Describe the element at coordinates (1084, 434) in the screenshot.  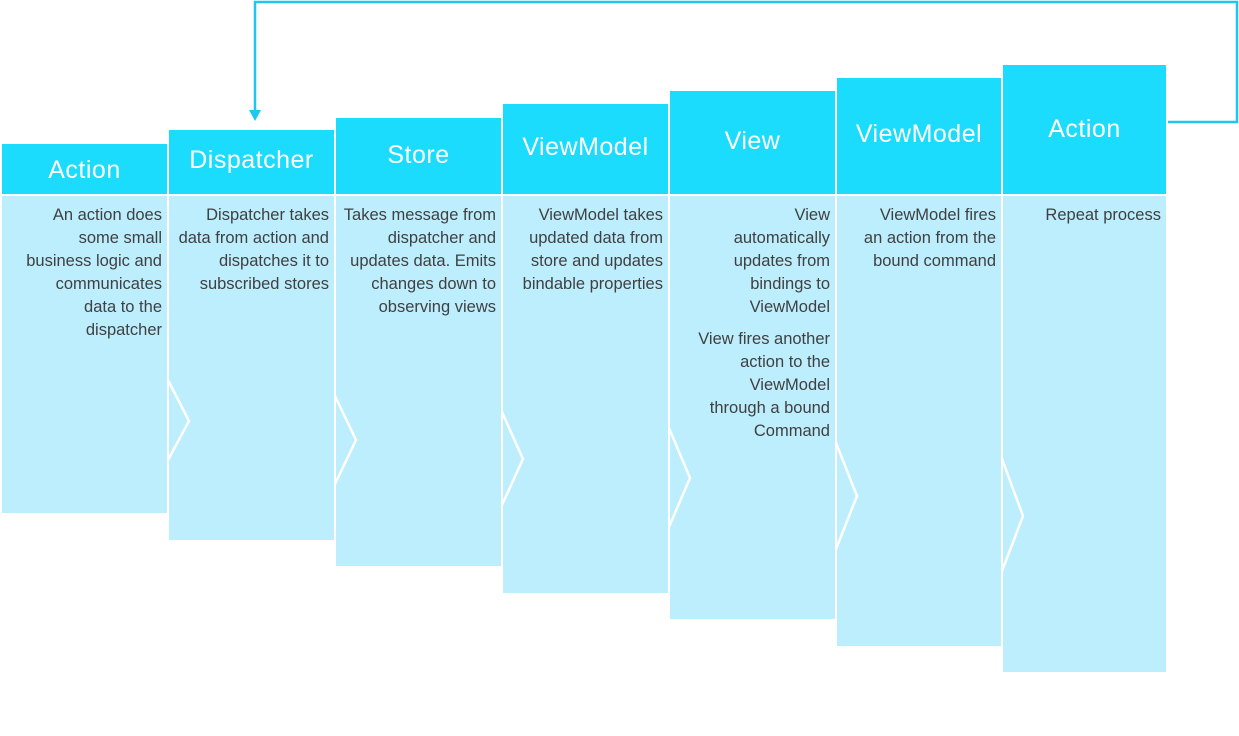
I see `step-body: Repeat process` at that location.